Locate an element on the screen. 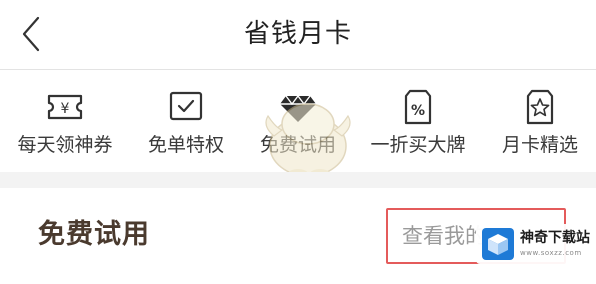 The height and width of the screenshot is (284, 596). tab-free-trial: 免费试用 is located at coordinates (298, 121).